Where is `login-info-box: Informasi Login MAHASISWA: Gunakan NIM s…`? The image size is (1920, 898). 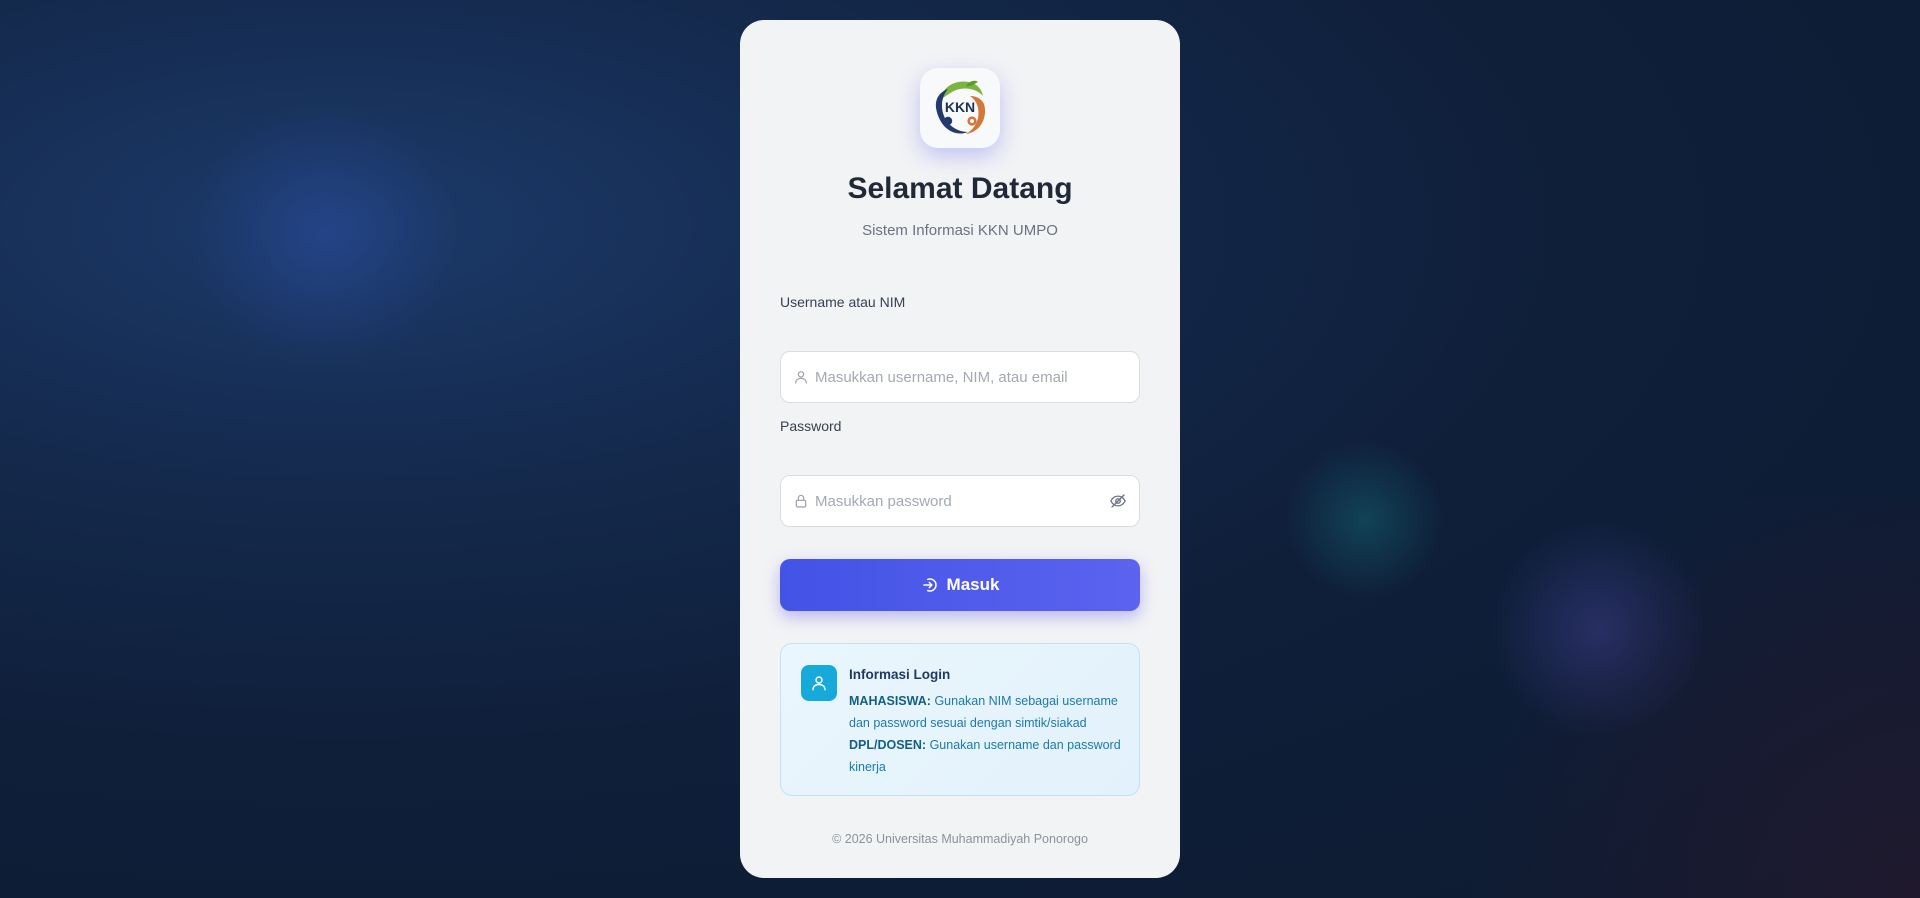
login-info-box: Informasi Login MAHASISWA: Gunakan NIM s… is located at coordinates (960, 719).